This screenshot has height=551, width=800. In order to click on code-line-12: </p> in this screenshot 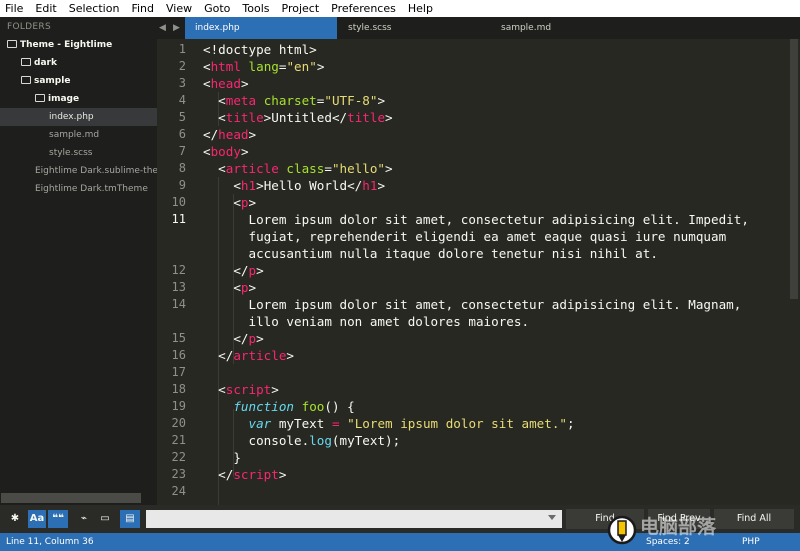, I will do `click(233, 270)`.